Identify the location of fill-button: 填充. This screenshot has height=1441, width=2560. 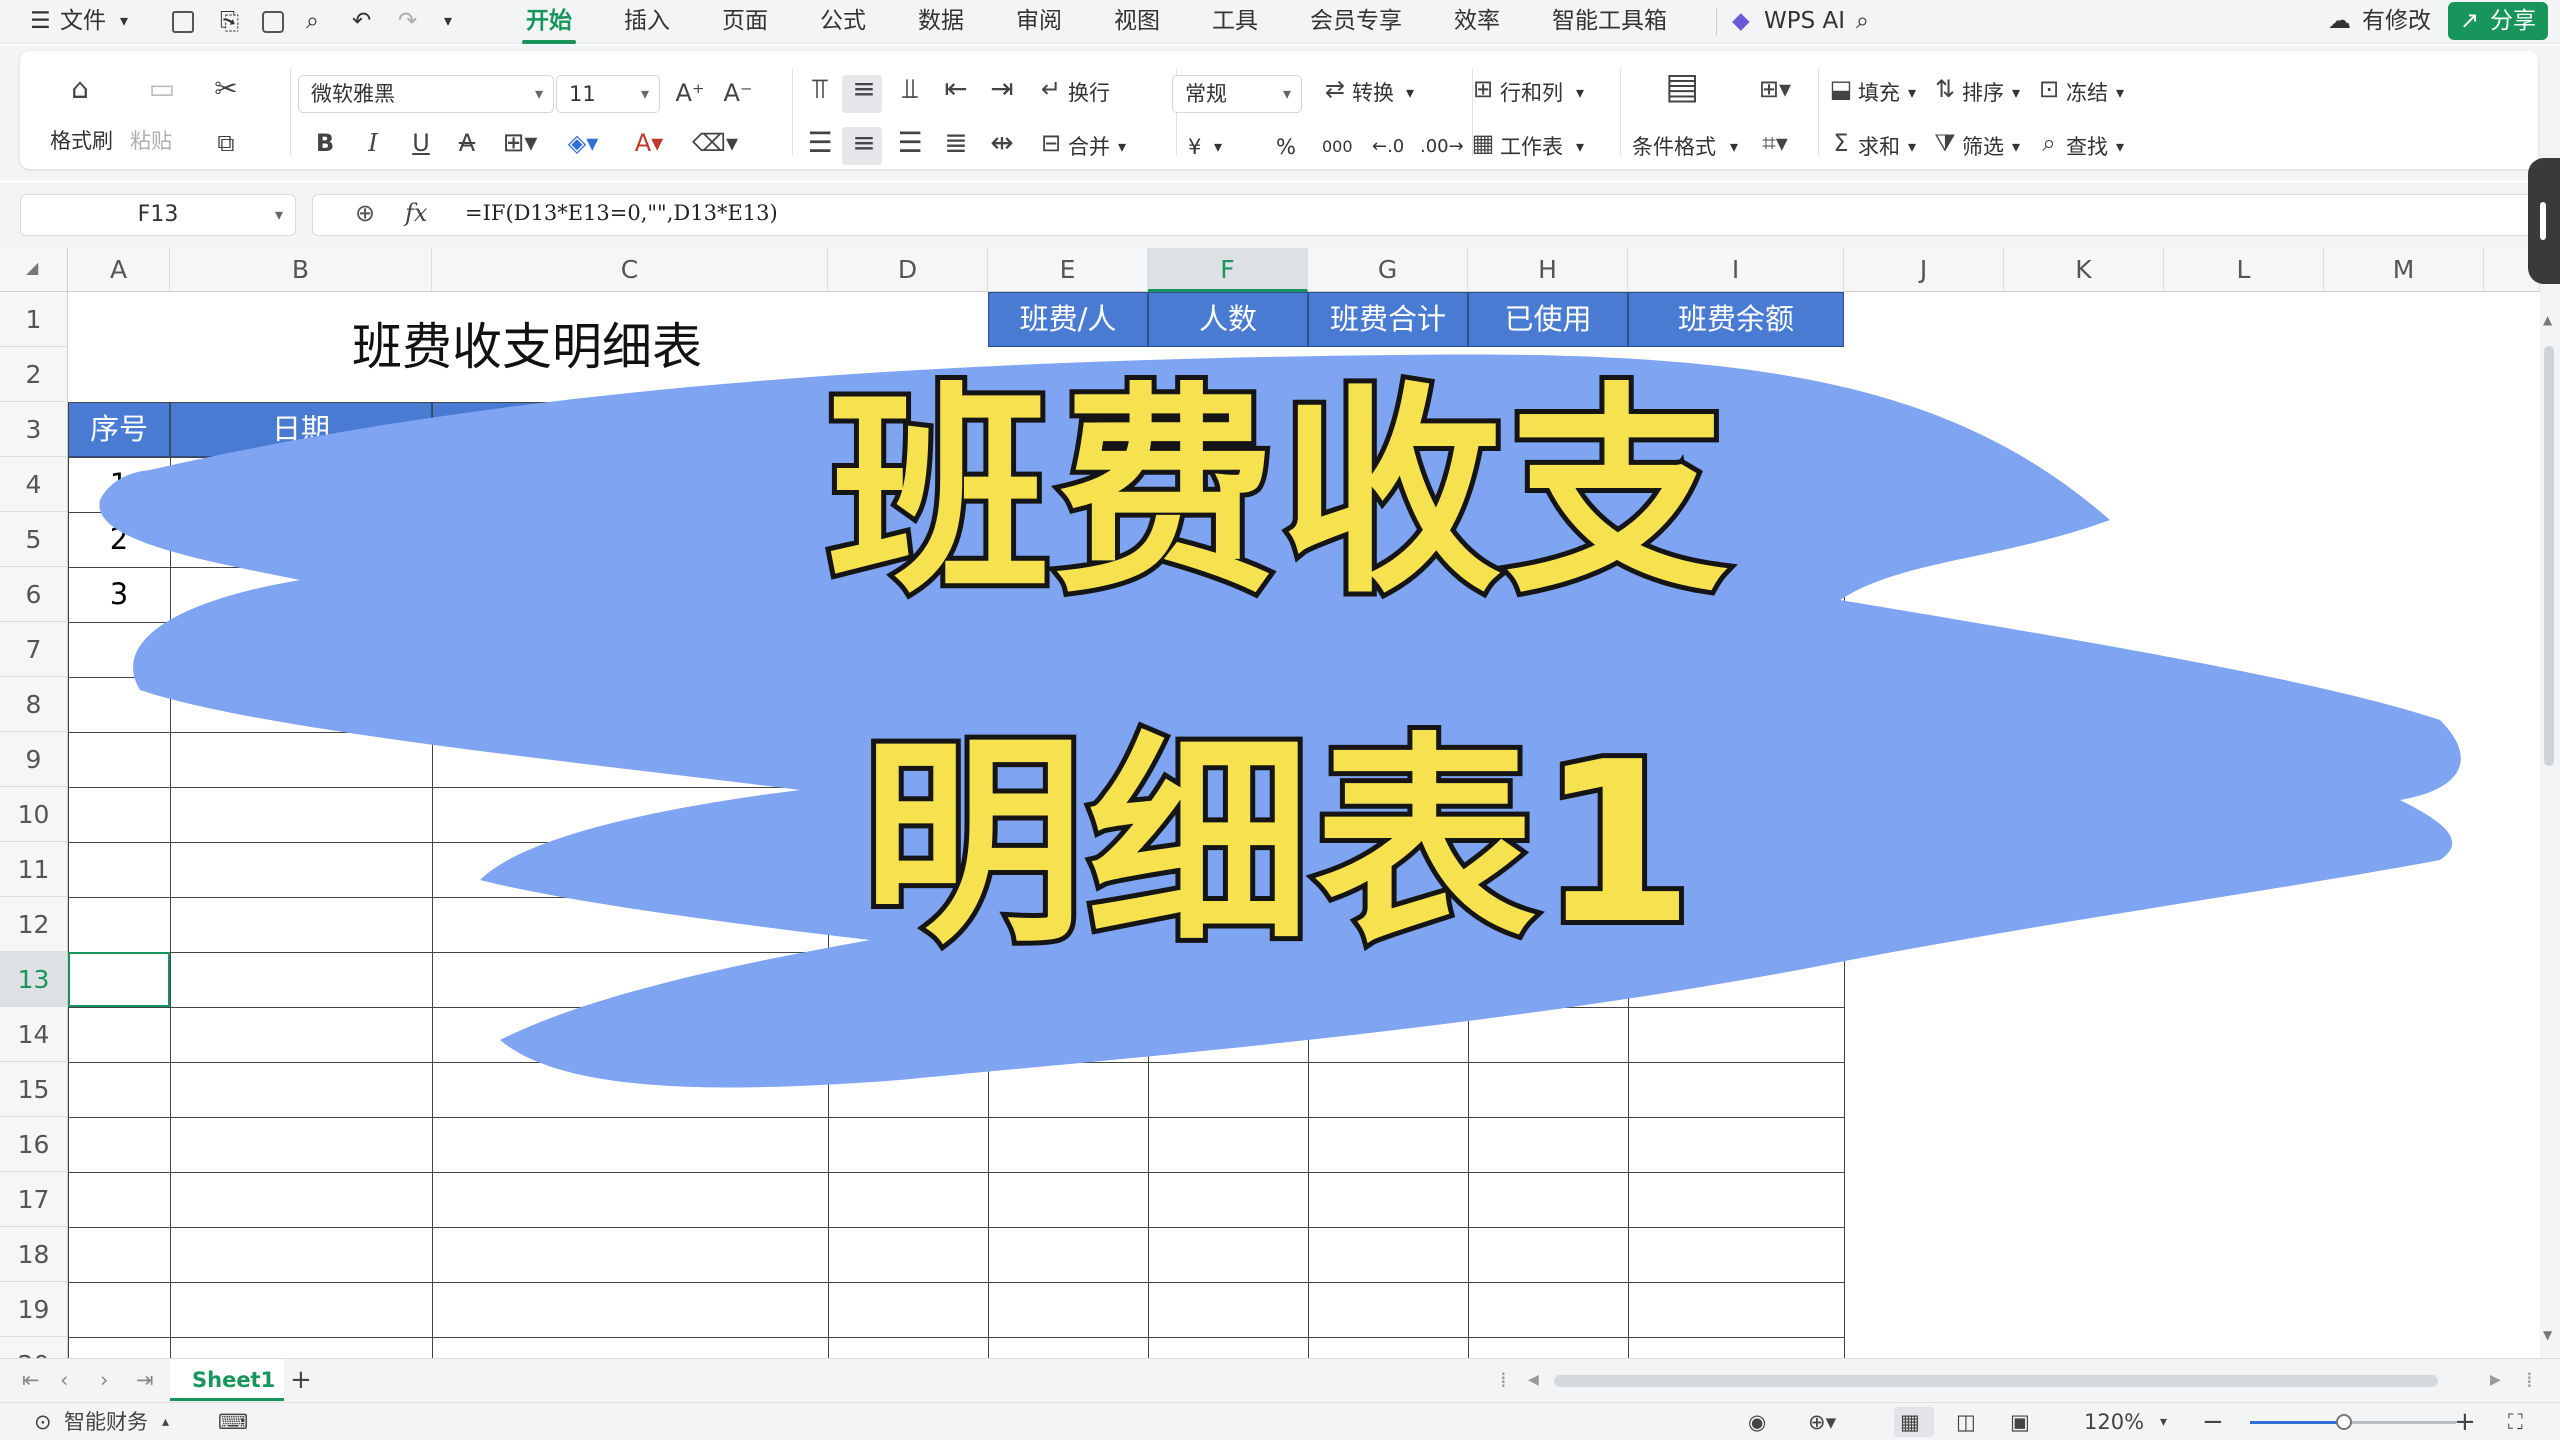
(1879, 93).